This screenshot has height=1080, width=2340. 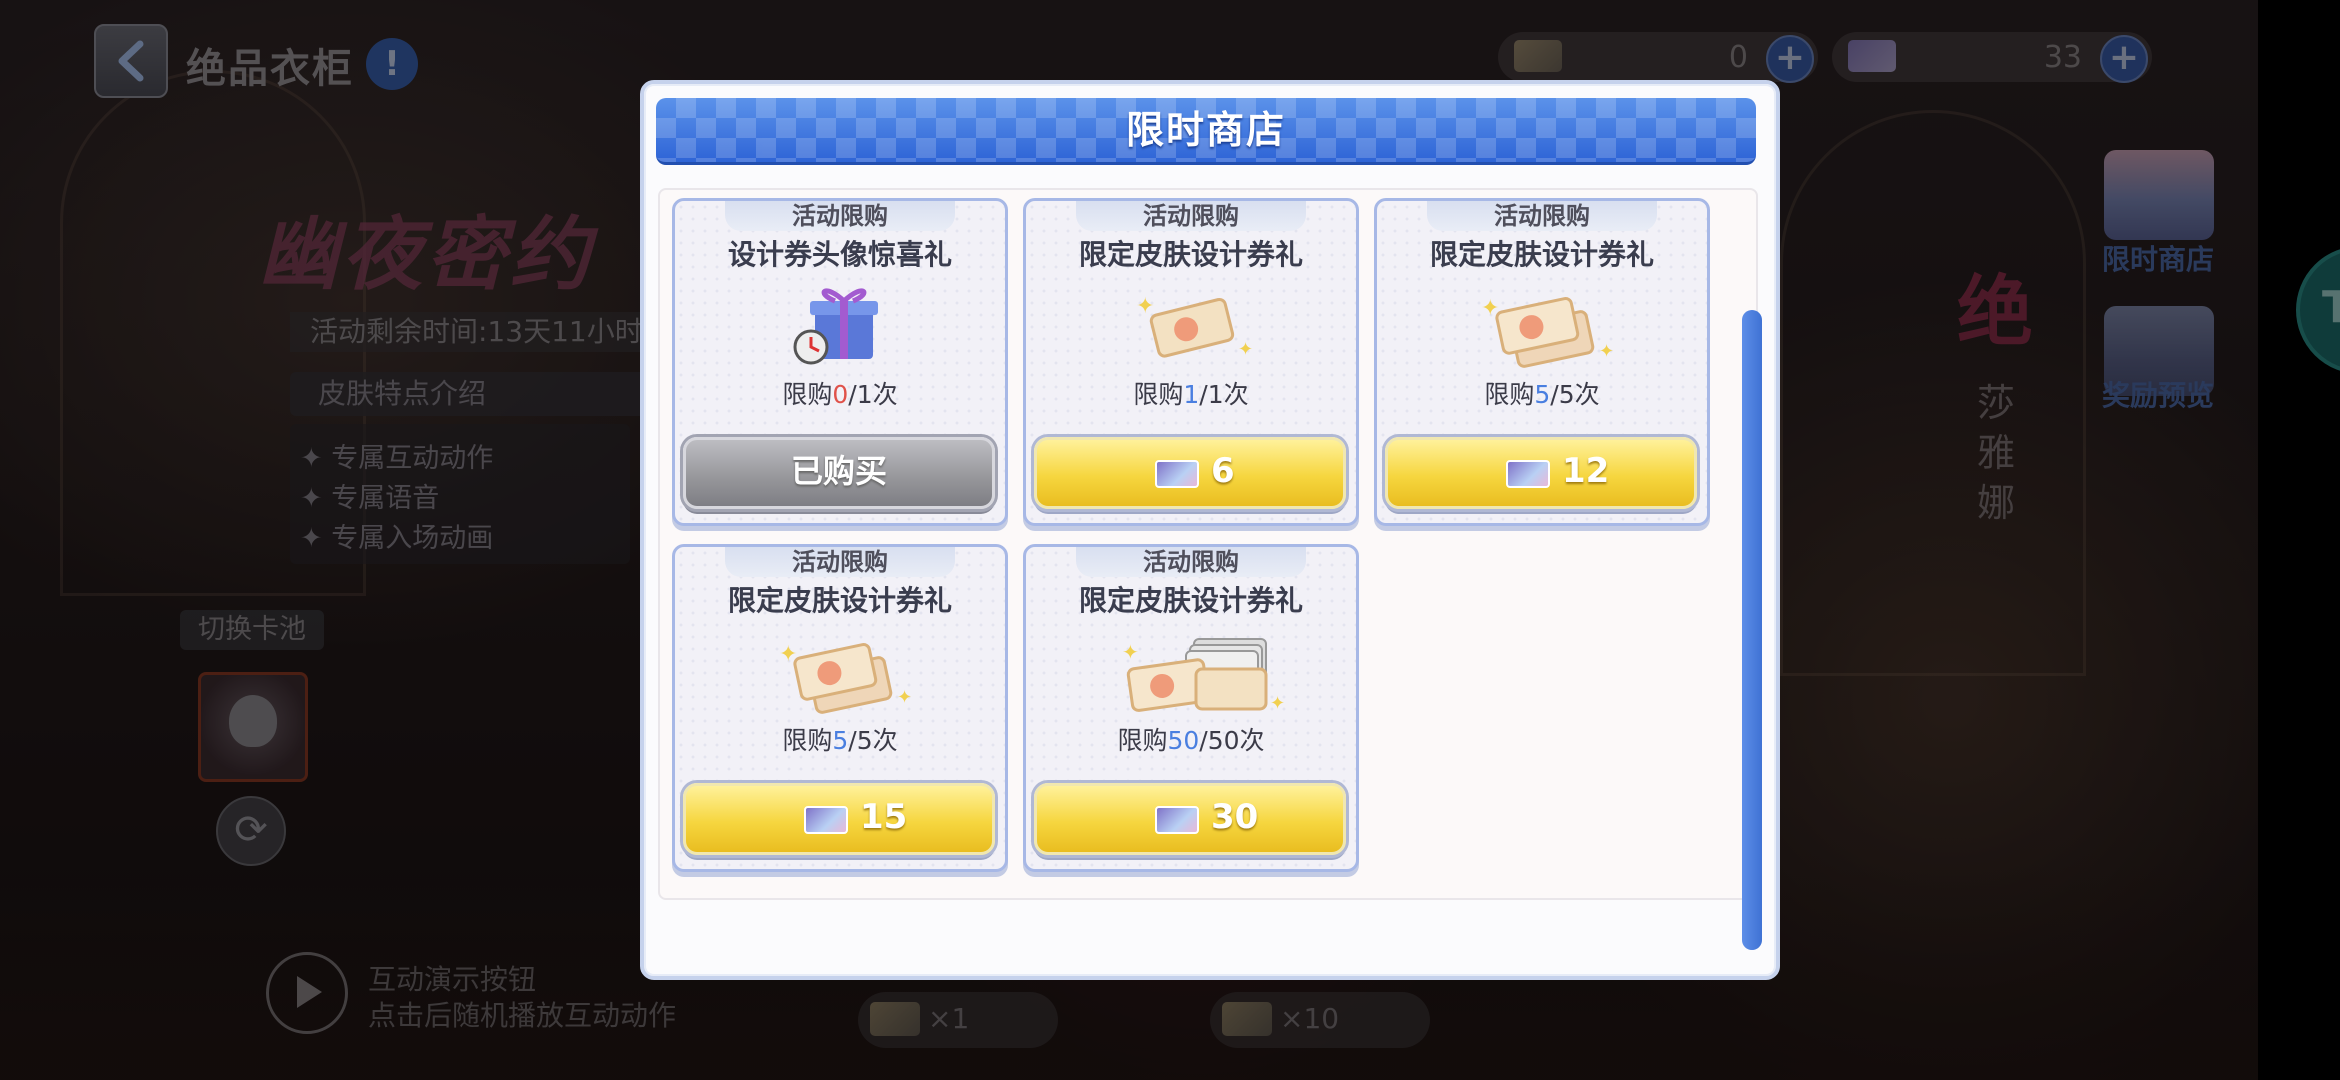 I want to click on purchase-limit: 限购50/50次, so click(x=1191, y=739).